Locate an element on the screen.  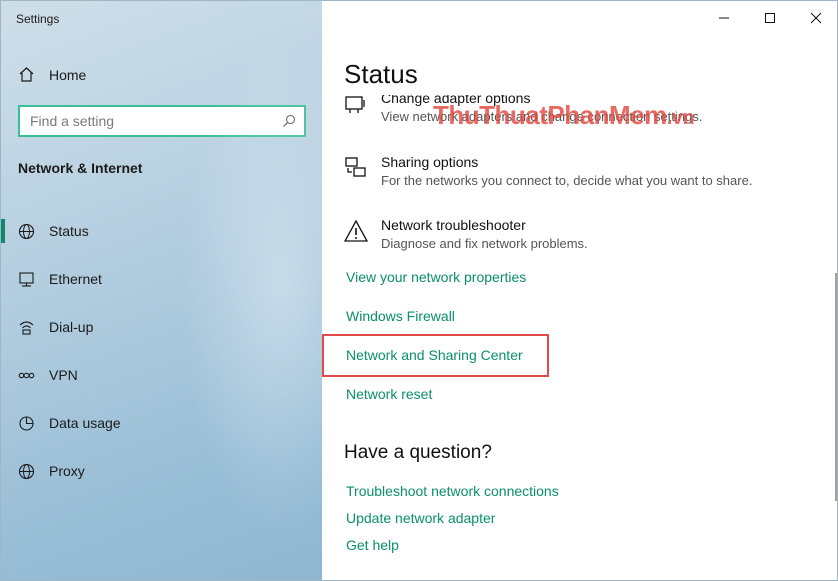
option-description: Diagnose and fix network problems. is located at coordinates (484, 243).